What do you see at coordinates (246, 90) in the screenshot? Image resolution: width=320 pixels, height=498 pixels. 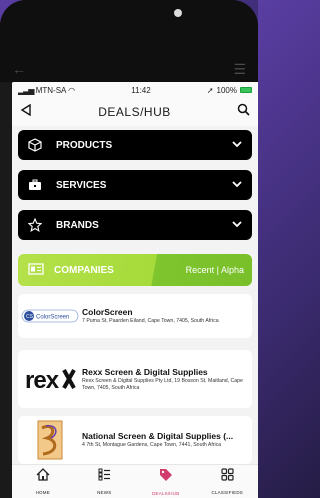 I see `battery-icon` at bounding box center [246, 90].